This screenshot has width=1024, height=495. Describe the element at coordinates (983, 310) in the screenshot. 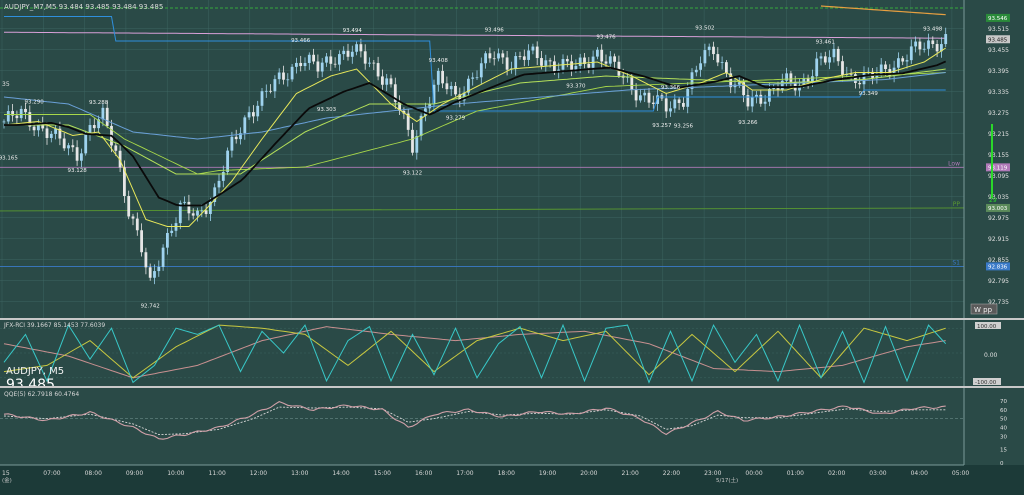

I see `w-pp-label: W pp` at that location.